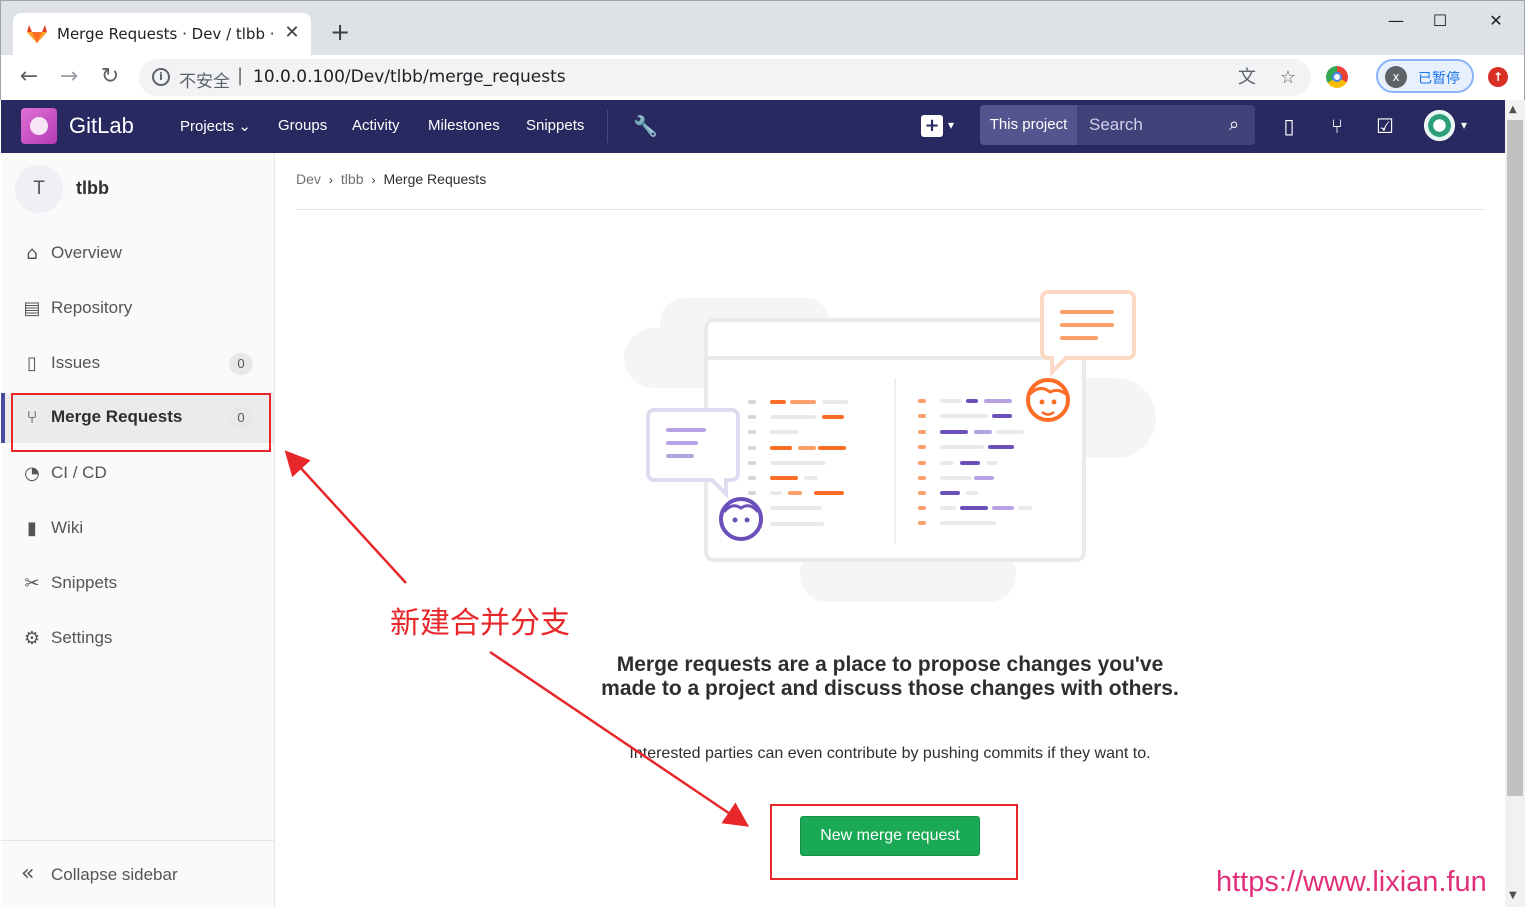  I want to click on annotation-highlight-button, so click(894, 842).